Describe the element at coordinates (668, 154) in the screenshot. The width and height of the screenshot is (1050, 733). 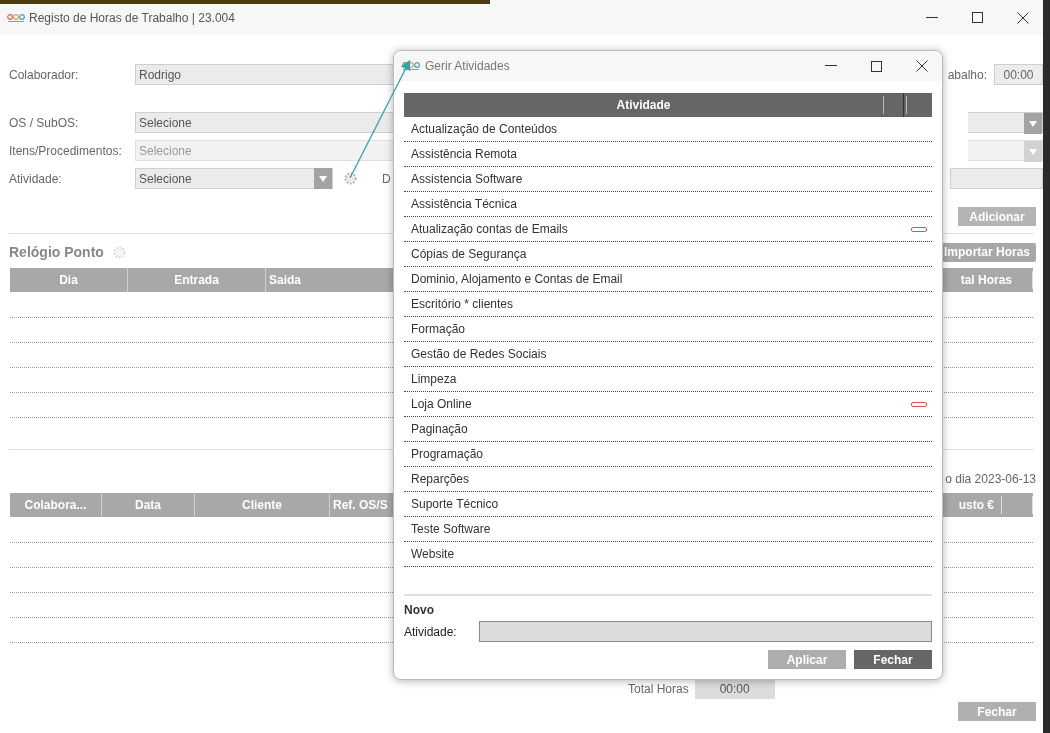
I see `list-row: Assistência Remota` at that location.